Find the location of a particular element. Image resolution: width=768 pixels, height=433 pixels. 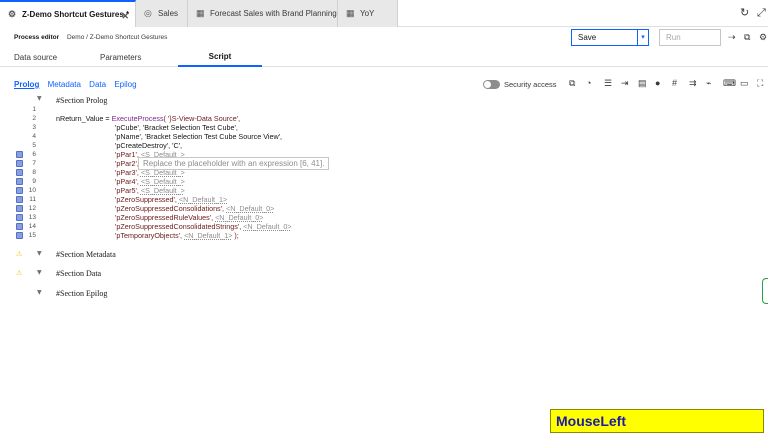

chevron-down-icon: ▾ is located at coordinates (642, 37).